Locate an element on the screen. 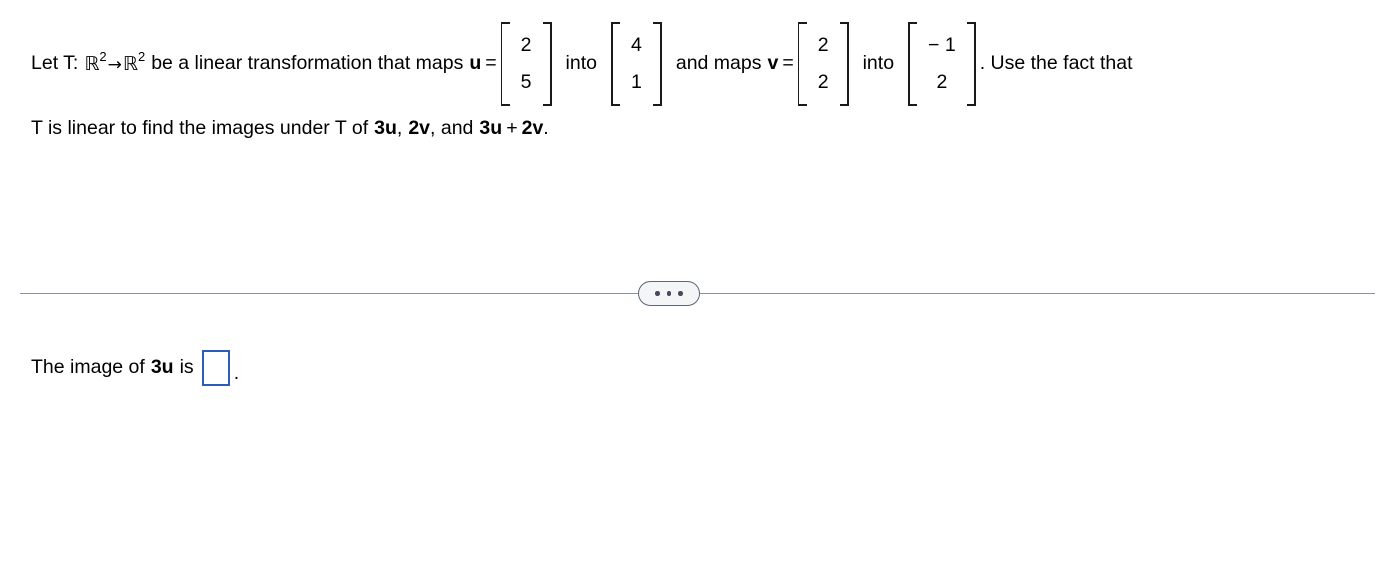 The image size is (1383, 565). term-2v-vector: v is located at coordinates (425, 128).